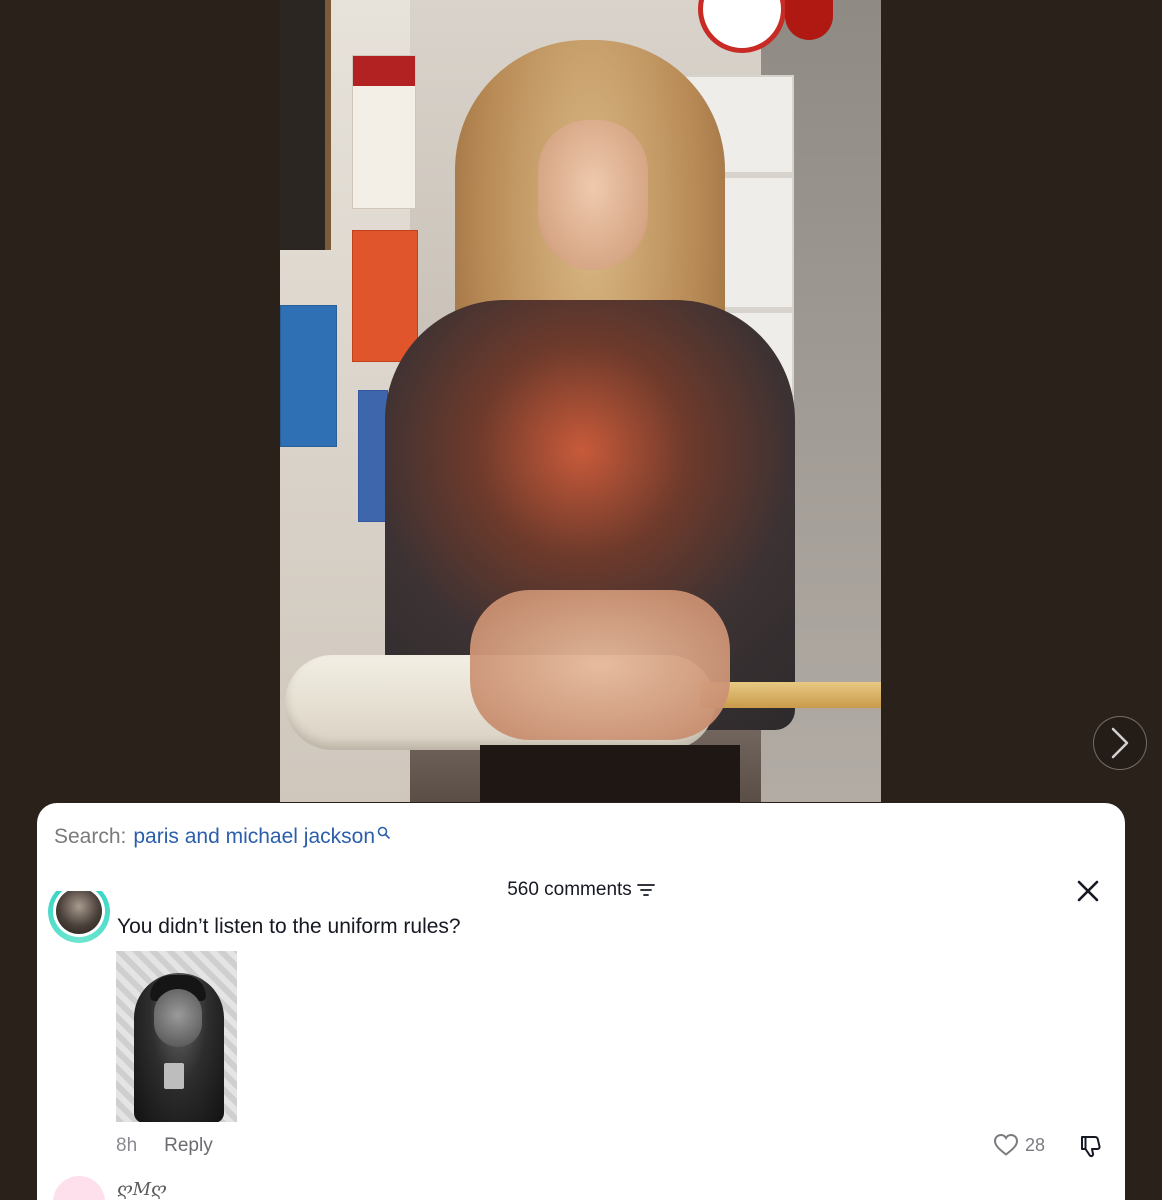 This screenshot has height=1200, width=1162. I want to click on comment-attached-image, so click(176, 1036).